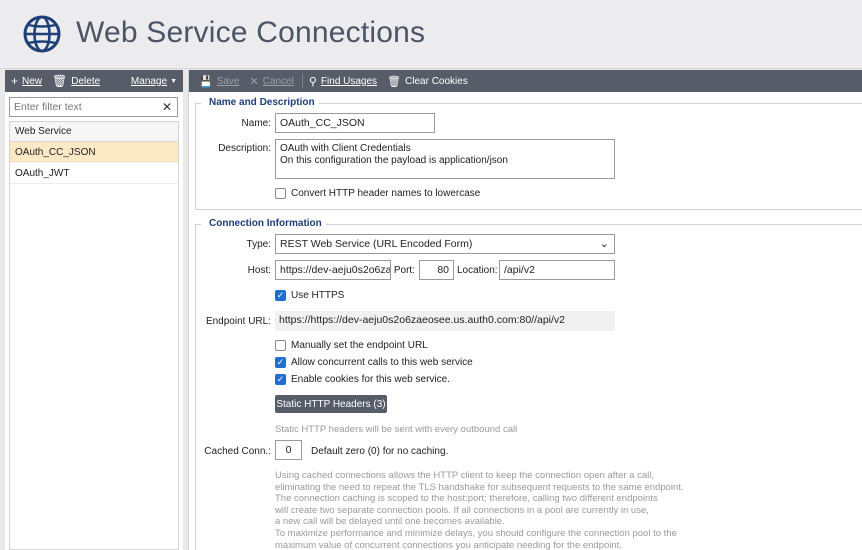  What do you see at coordinates (477, 270) in the screenshot?
I see `location-label: Location:` at bounding box center [477, 270].